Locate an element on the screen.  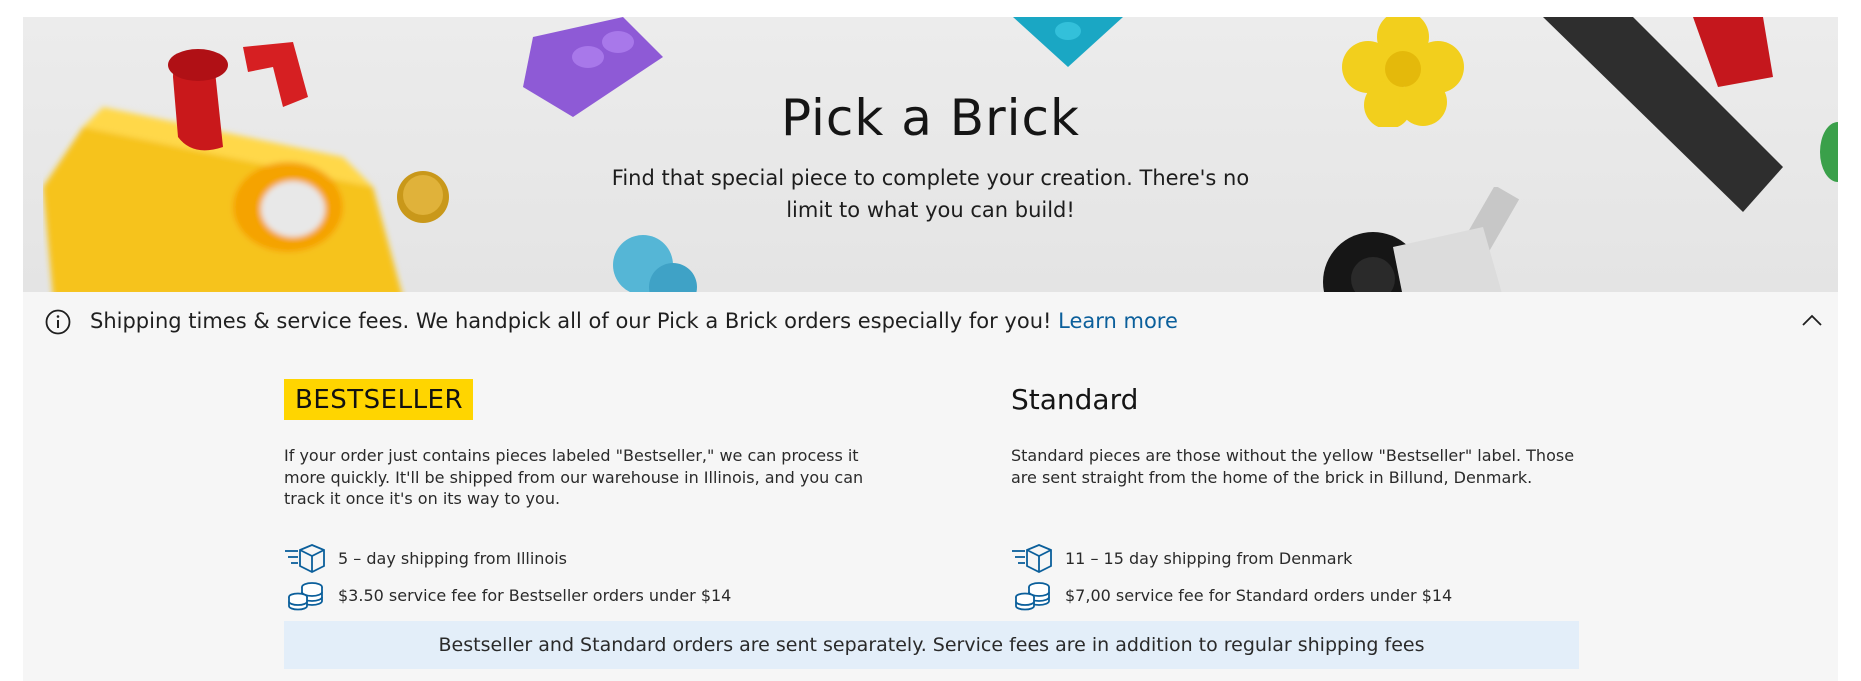
cyan-brick-decoration is located at coordinates (1068, 42).